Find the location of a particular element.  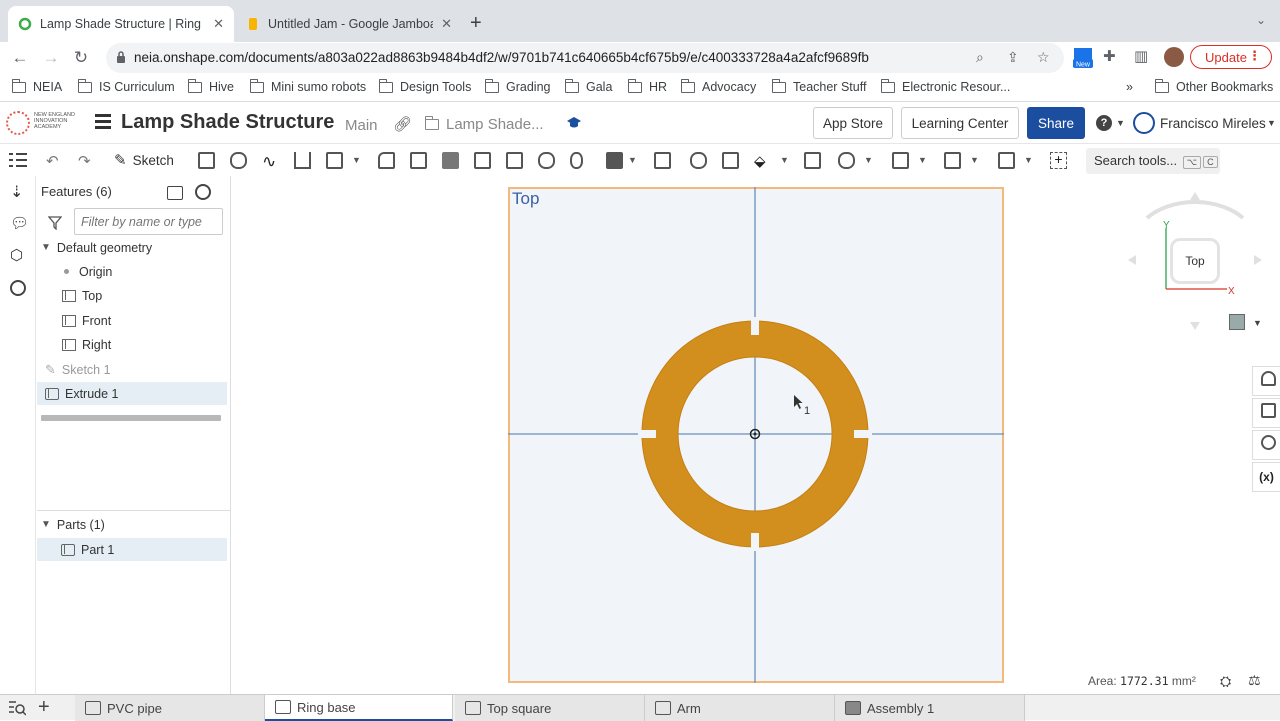

user-chevron-down-icon: ▼ is located at coordinates (1271, 123).